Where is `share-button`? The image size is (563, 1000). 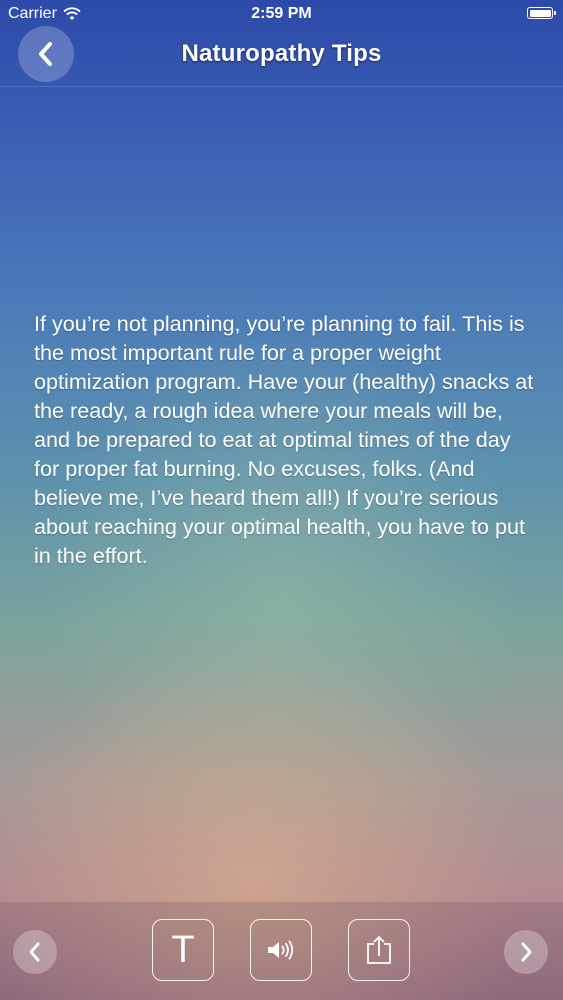
share-button is located at coordinates (379, 950).